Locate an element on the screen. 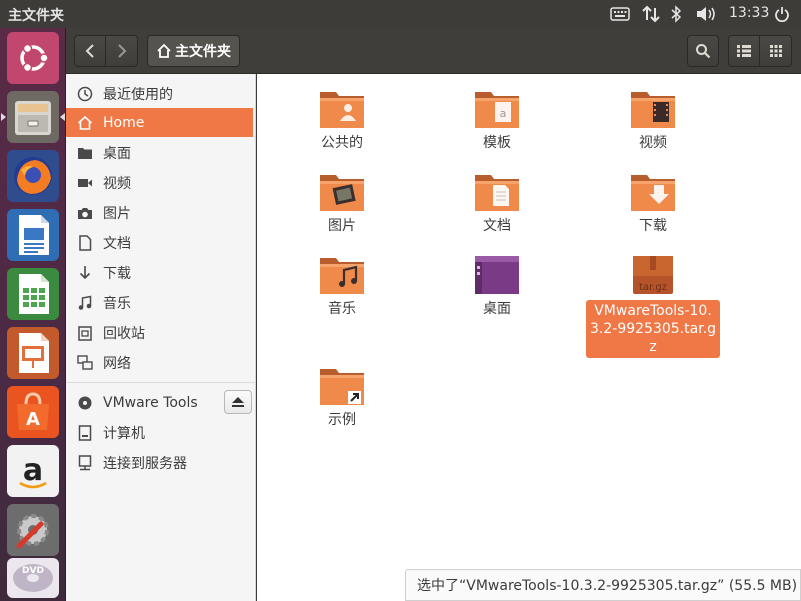  menu-button is located at coordinates (775, 51).